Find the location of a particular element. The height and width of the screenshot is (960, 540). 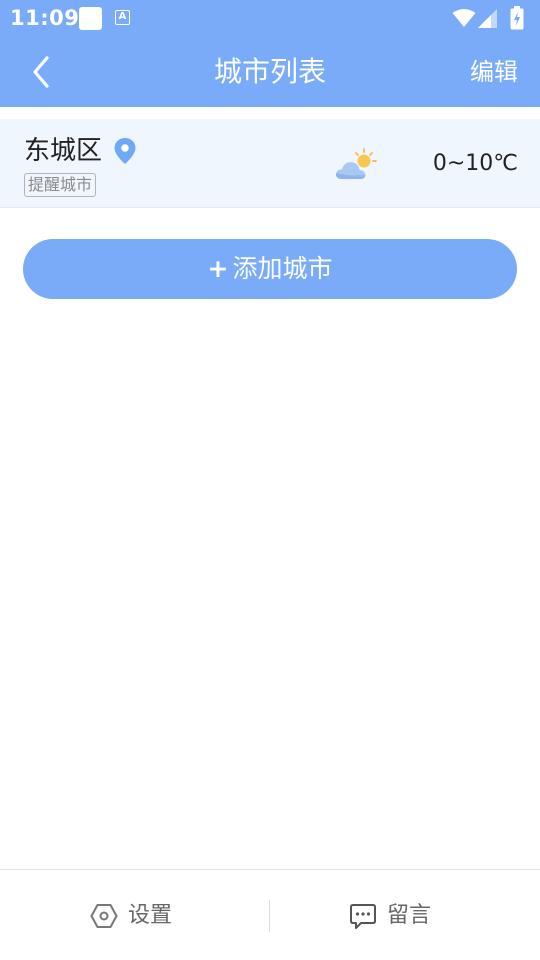

edit-button: 编辑 is located at coordinates (494, 72).